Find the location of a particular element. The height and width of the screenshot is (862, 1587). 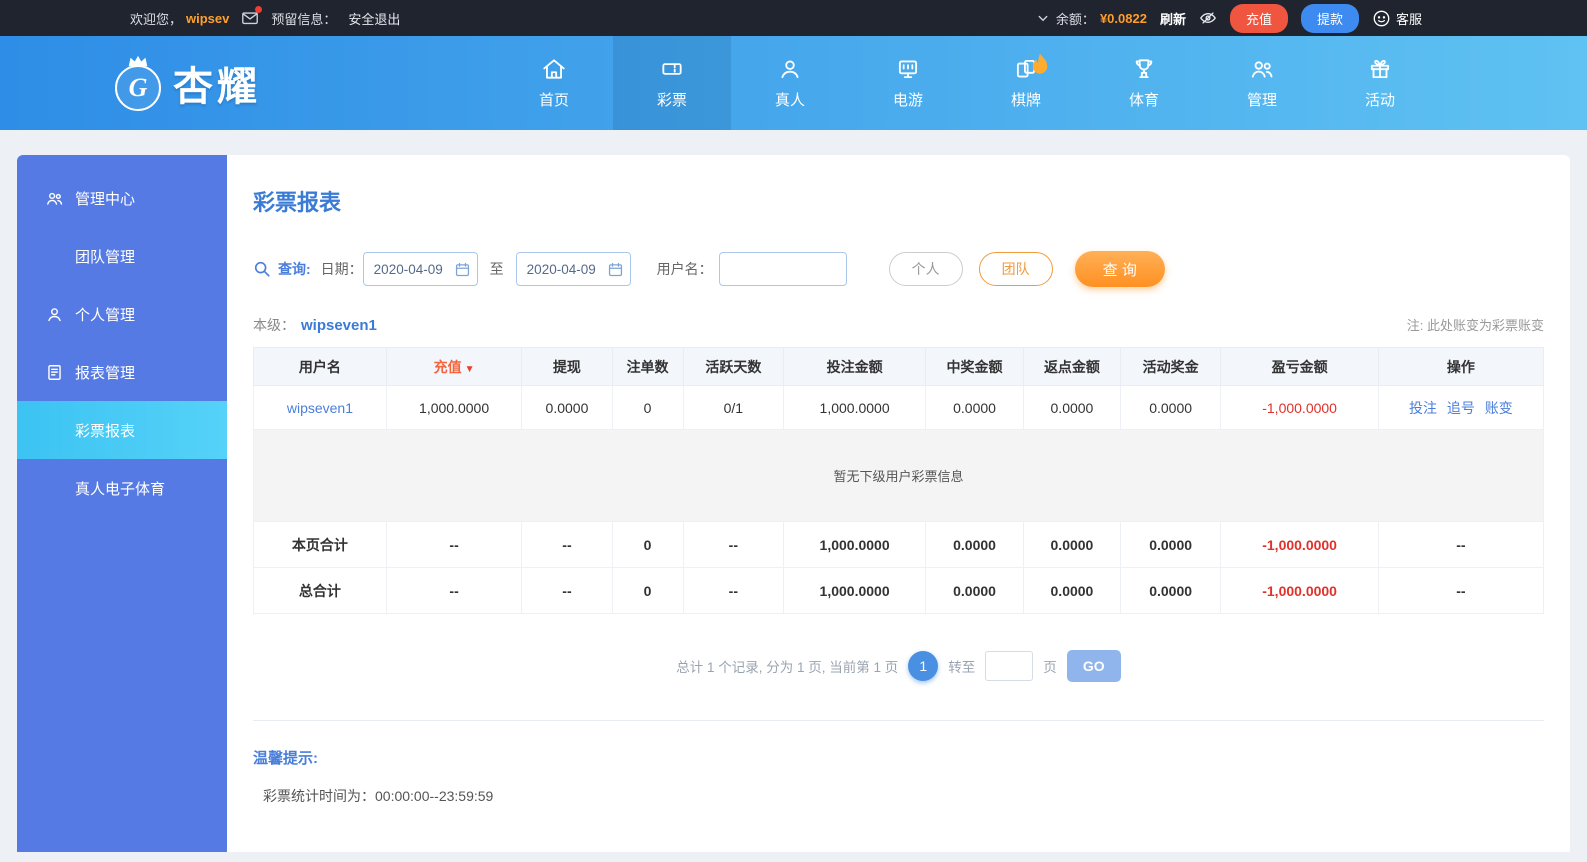

nav-item-lottery: 彩票 is located at coordinates (672, 83).